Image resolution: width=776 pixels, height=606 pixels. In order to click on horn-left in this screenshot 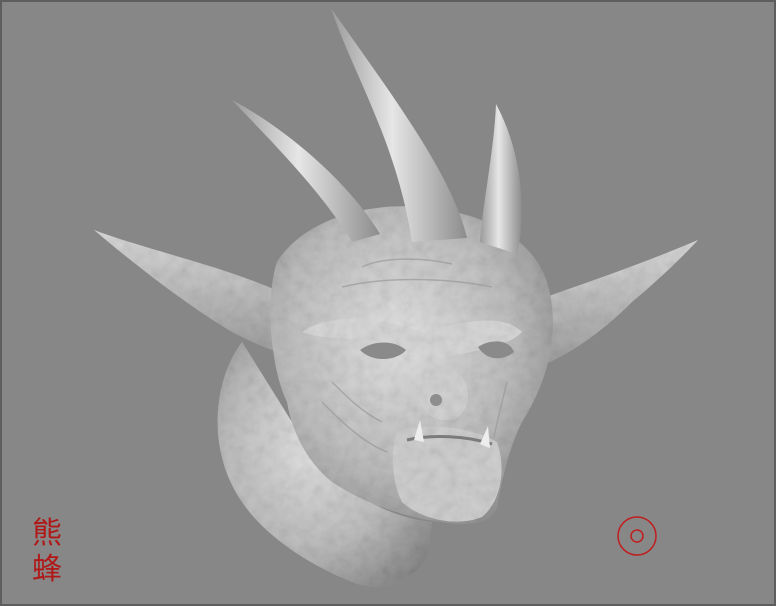, I will do `click(306, 171)`.